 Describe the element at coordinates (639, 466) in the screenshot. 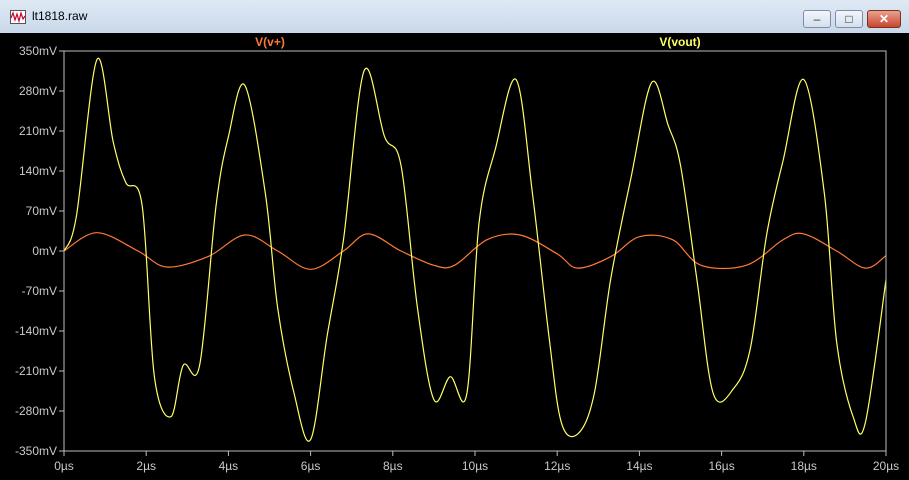

I see `x-tick-label: 14µs` at that location.